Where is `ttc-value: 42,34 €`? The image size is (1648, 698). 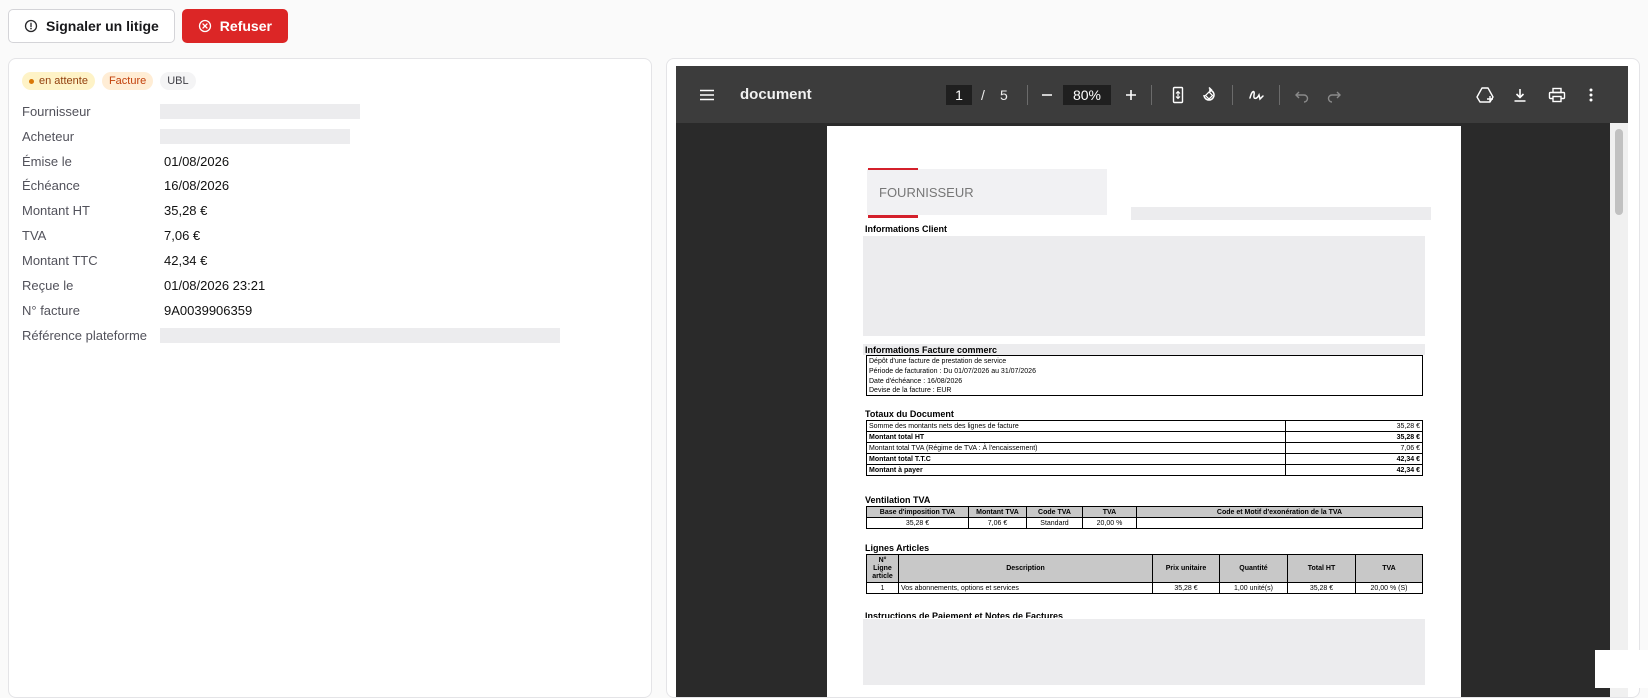 ttc-value: 42,34 € is located at coordinates (186, 260).